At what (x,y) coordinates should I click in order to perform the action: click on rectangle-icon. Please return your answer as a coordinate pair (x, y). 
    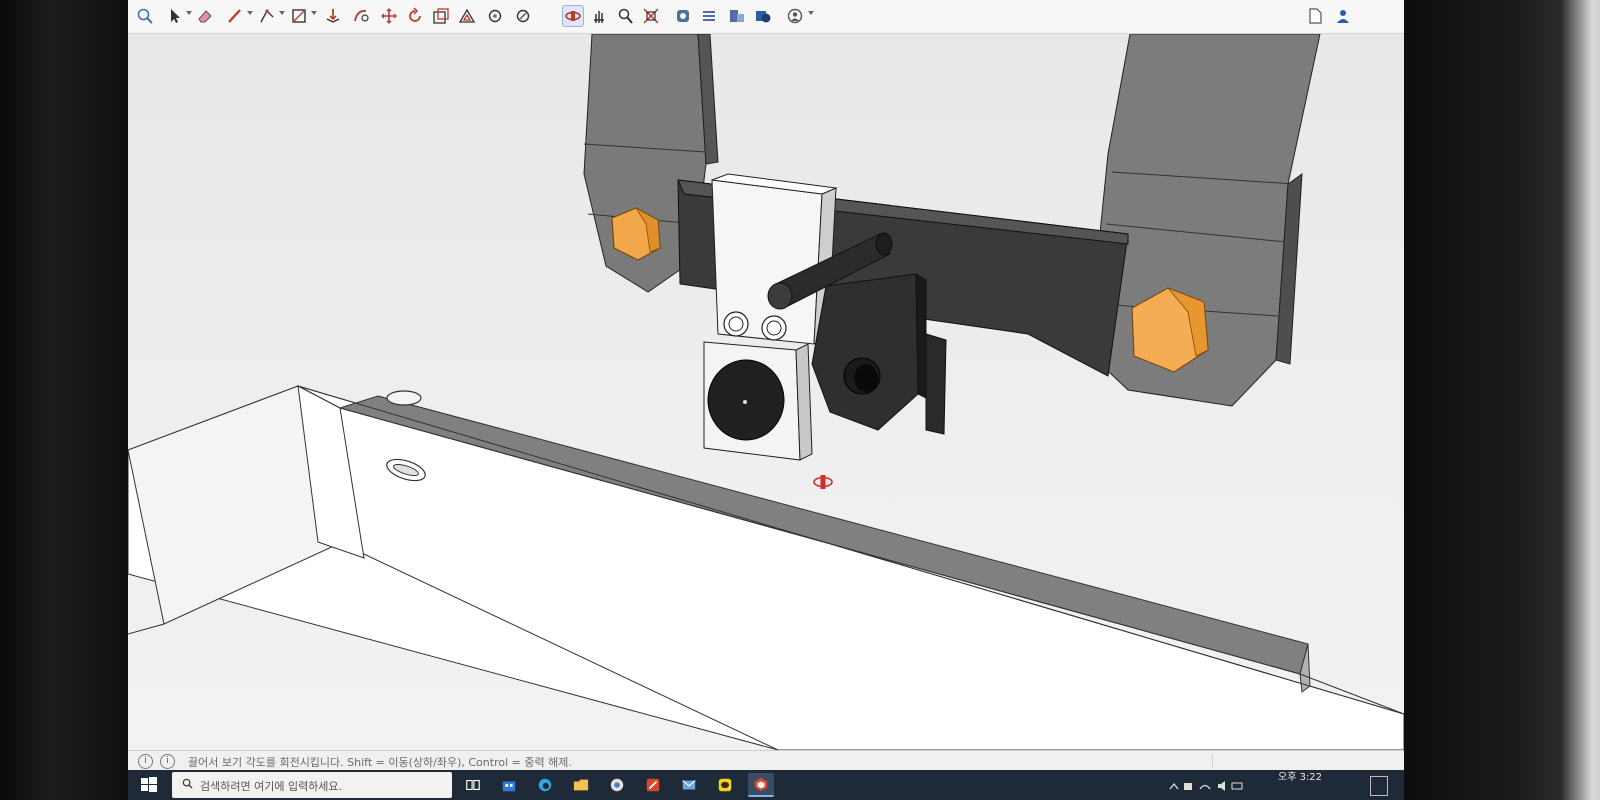
    Looking at the image, I should click on (299, 16).